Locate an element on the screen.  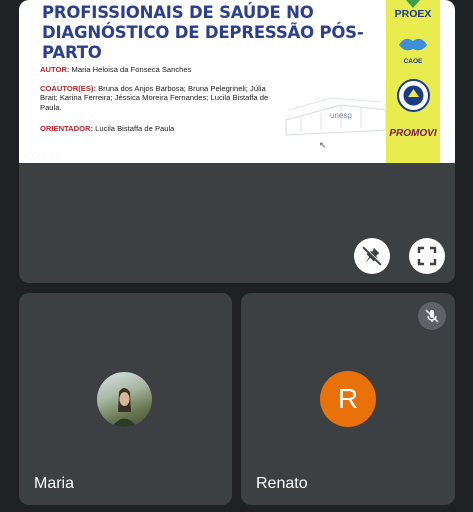
mic-muted-indicator is located at coordinates (432, 316).